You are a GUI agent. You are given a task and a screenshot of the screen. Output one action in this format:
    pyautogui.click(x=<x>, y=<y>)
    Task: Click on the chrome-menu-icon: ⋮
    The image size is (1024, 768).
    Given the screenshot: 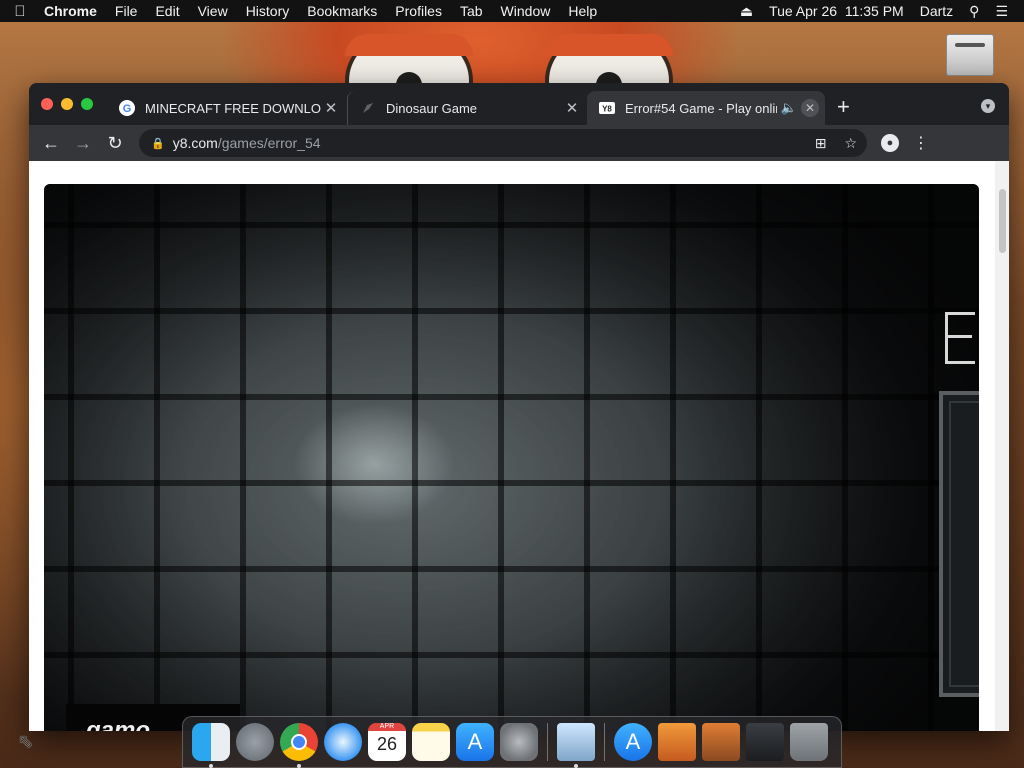 What is the action you would take?
    pyautogui.click(x=921, y=143)
    